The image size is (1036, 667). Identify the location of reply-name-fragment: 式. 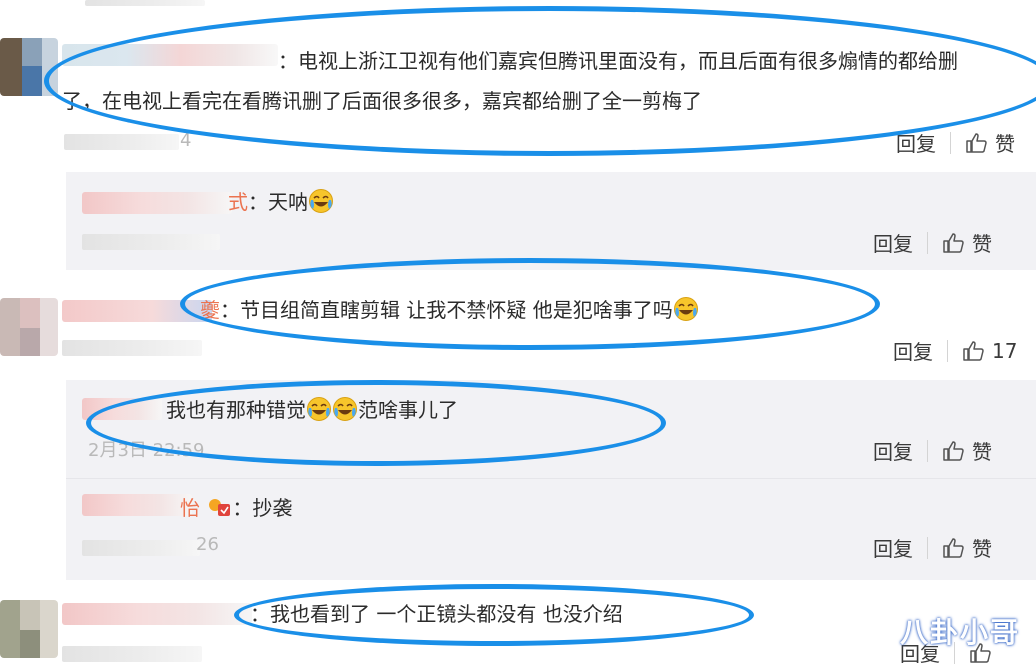
(238, 202).